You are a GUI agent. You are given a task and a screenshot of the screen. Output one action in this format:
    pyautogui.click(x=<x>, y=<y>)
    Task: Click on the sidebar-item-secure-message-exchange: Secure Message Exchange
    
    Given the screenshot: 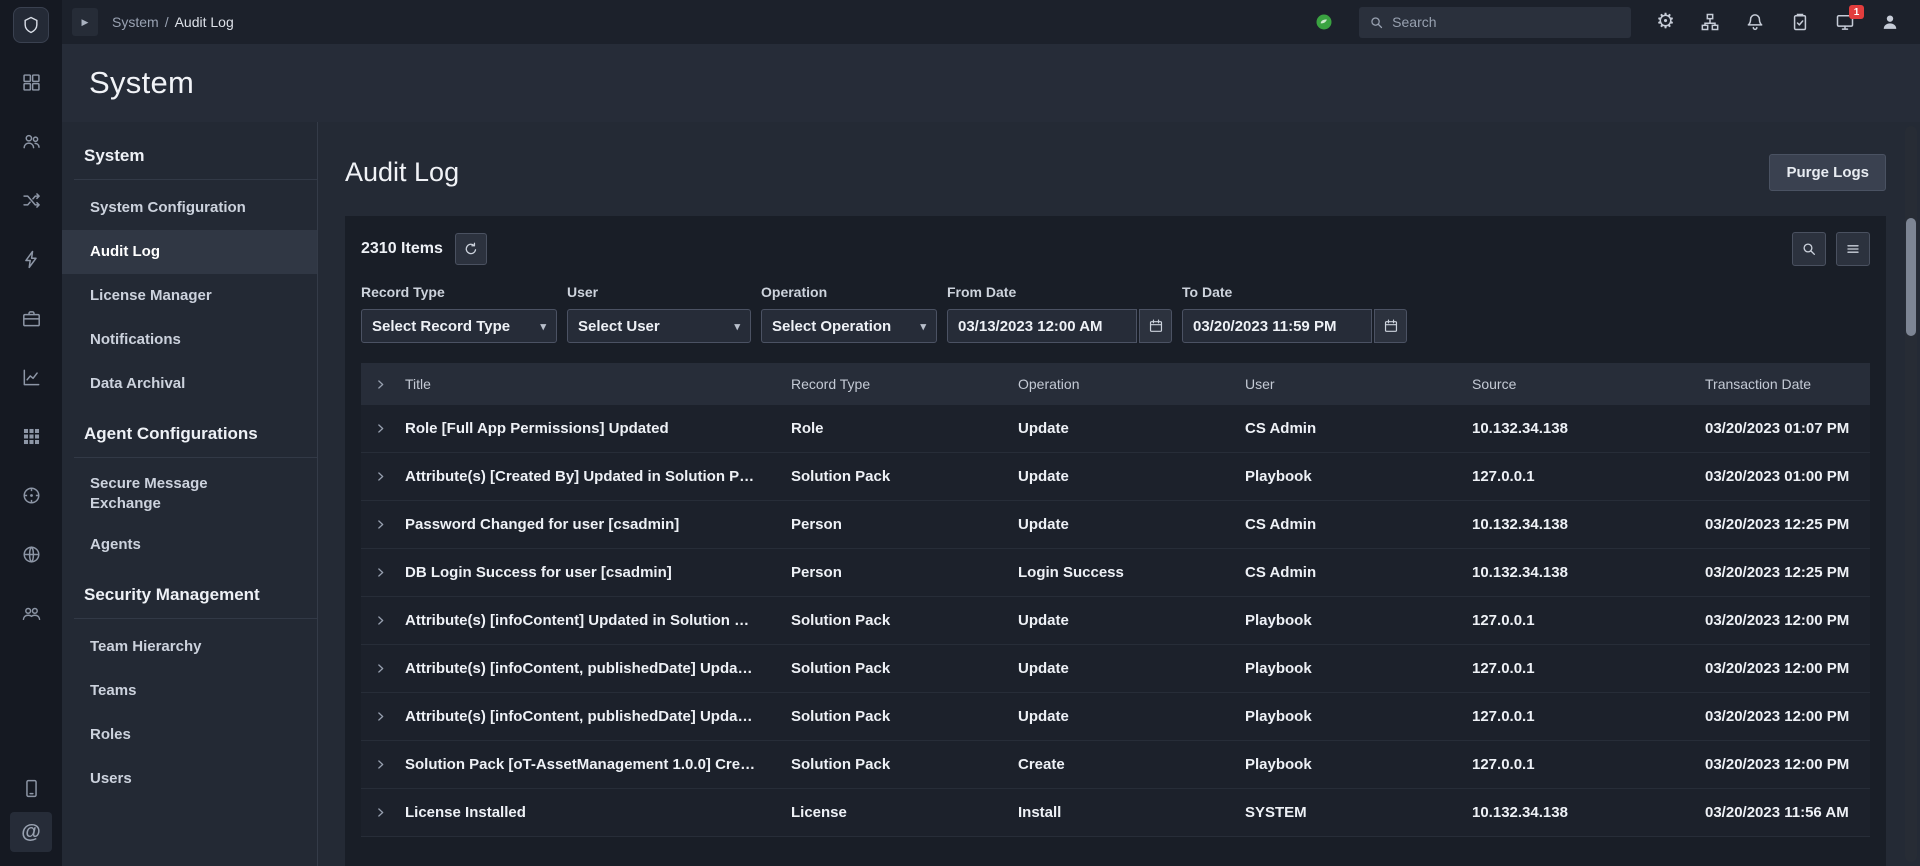 What is the action you would take?
    pyautogui.click(x=189, y=493)
    